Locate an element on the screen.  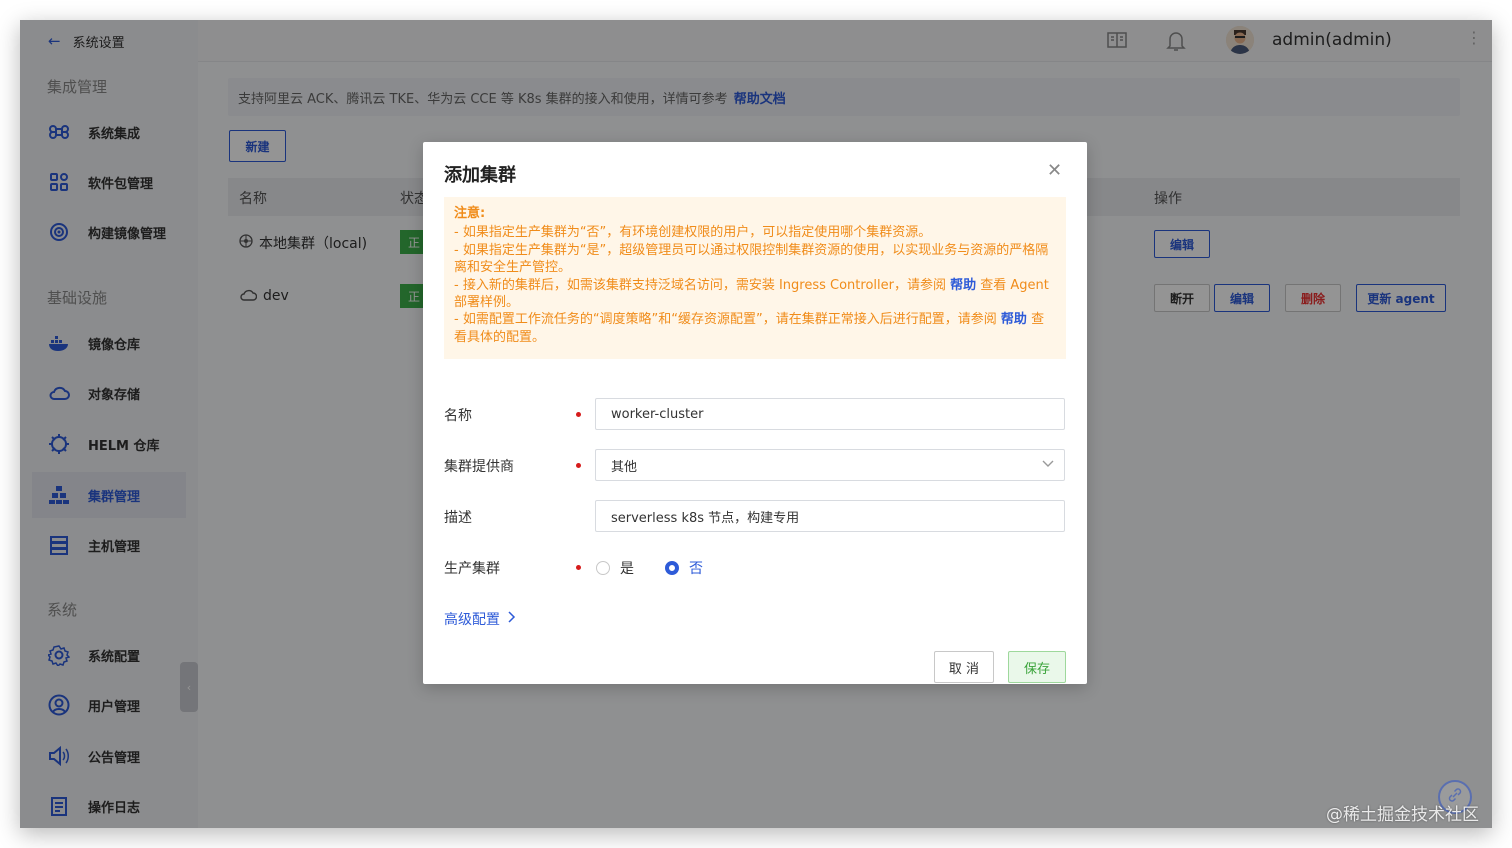
advanced-config-link: 高级配置 is located at coordinates (480, 619).